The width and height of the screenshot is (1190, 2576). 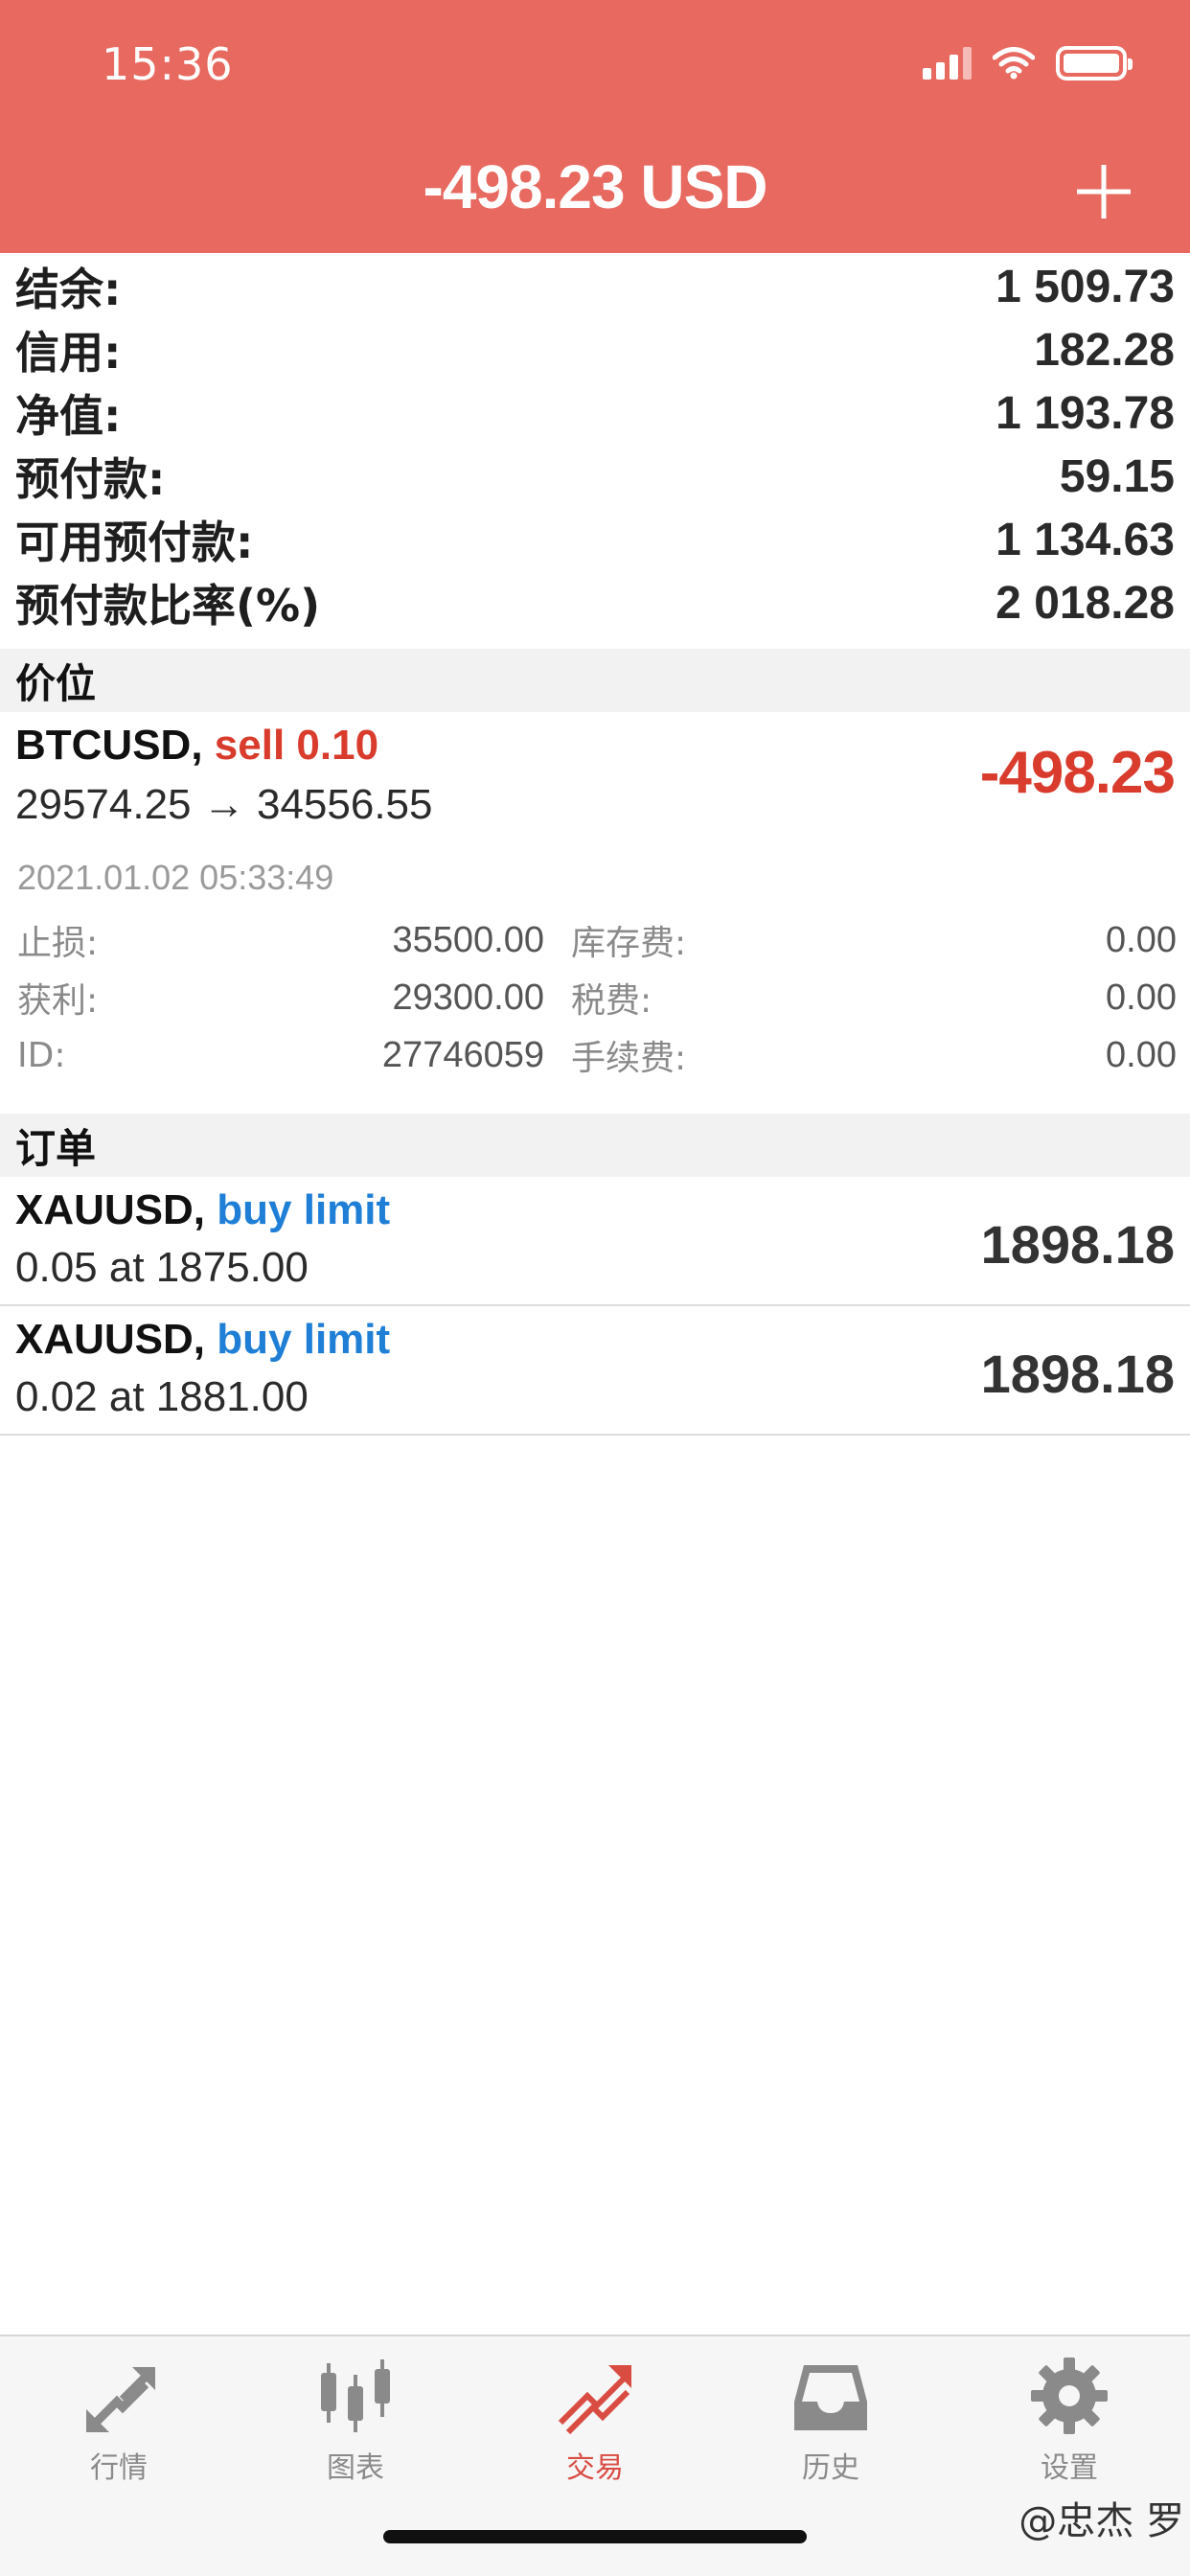 I want to click on summary-credit-row: 信用: 182.28, so click(x=595, y=350).